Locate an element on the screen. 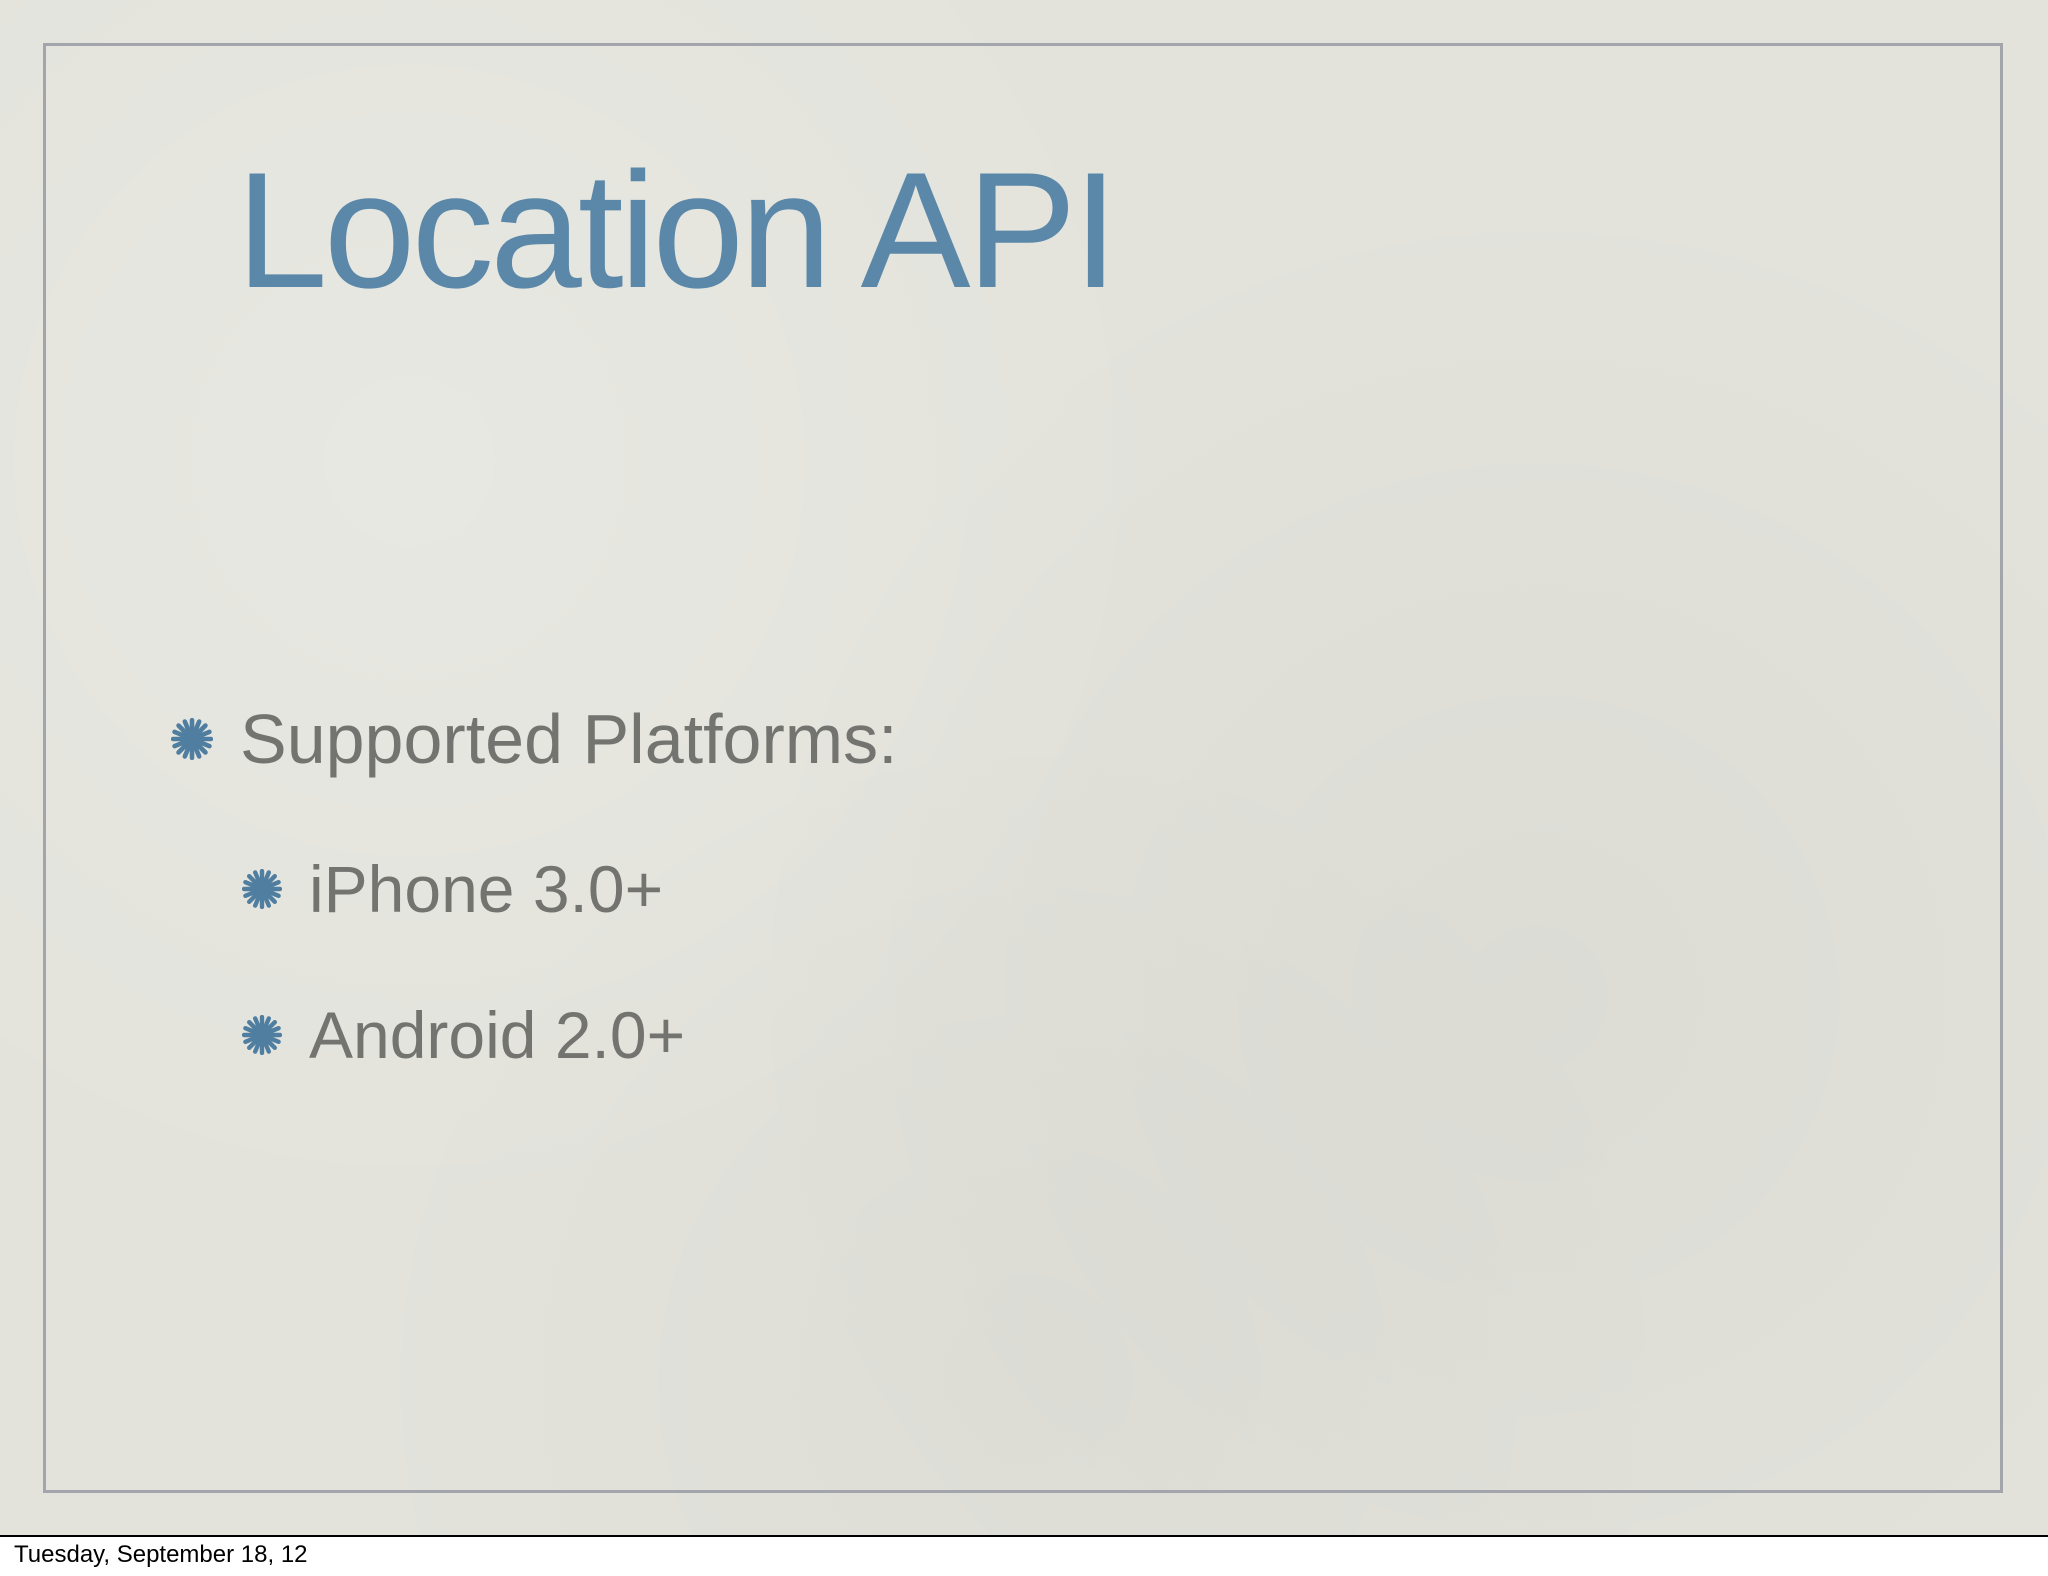 This screenshot has height=1576, width=2048. bullet-item: Supported Platforms: is located at coordinates (534, 739).